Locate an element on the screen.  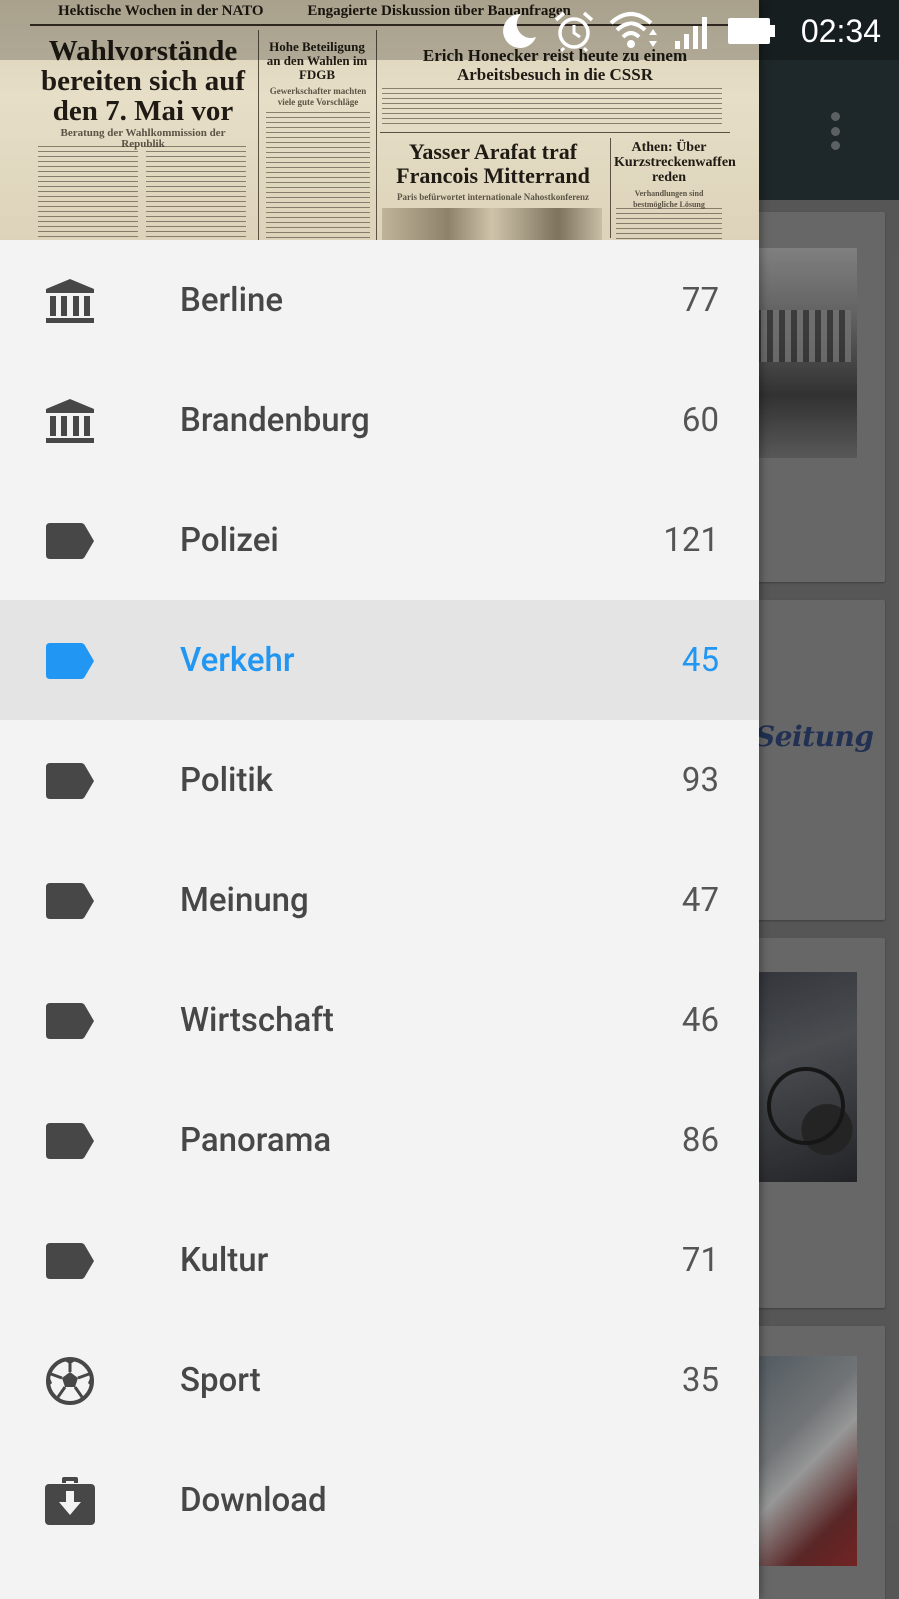
newspaper-side-headline: Athen: Über Kurzstreckenwaffen reden is located at coordinates (675, 162).